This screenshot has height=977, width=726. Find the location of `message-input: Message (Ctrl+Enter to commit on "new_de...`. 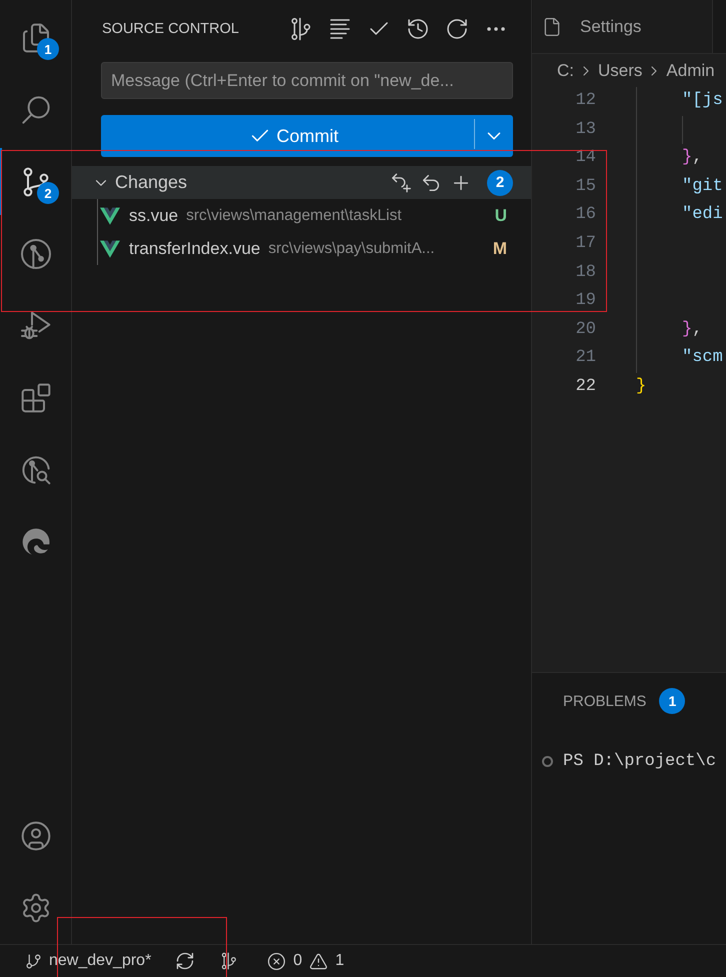

message-input: Message (Ctrl+Enter to commit on "new_de... is located at coordinates (307, 80).